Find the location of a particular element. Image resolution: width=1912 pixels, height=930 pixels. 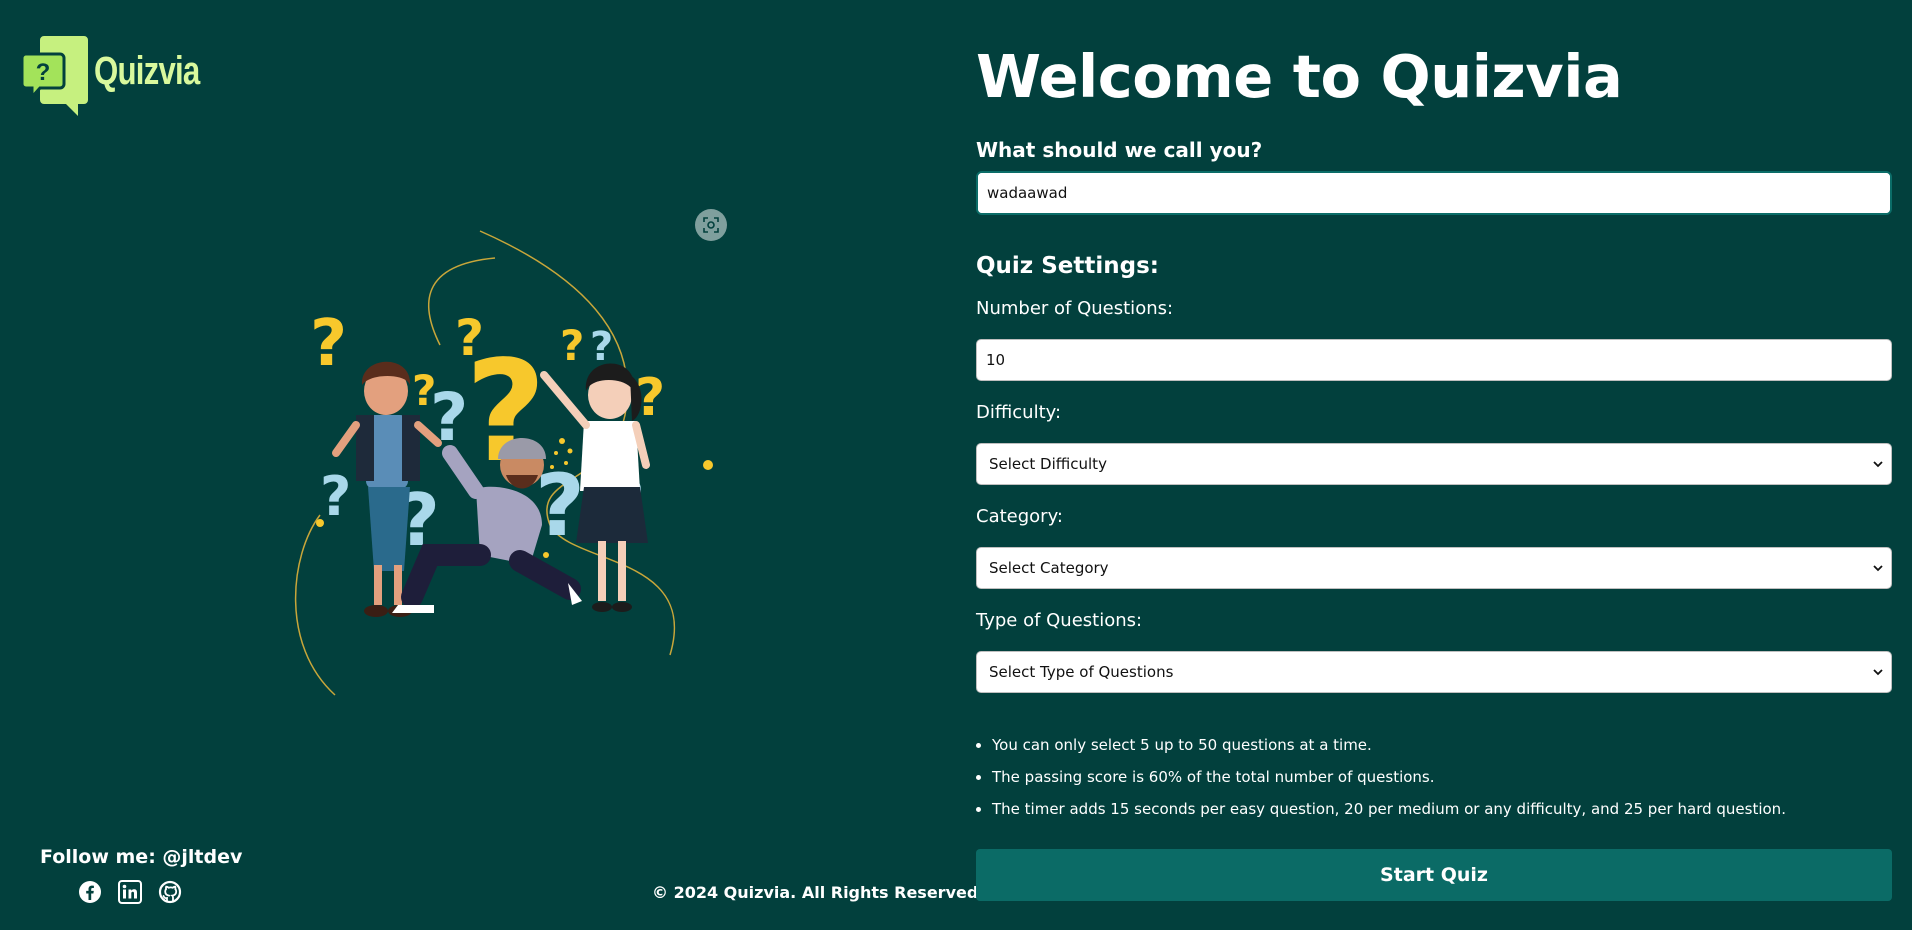

num-questions-label: Number of Questions: is located at coordinates (1075, 308).